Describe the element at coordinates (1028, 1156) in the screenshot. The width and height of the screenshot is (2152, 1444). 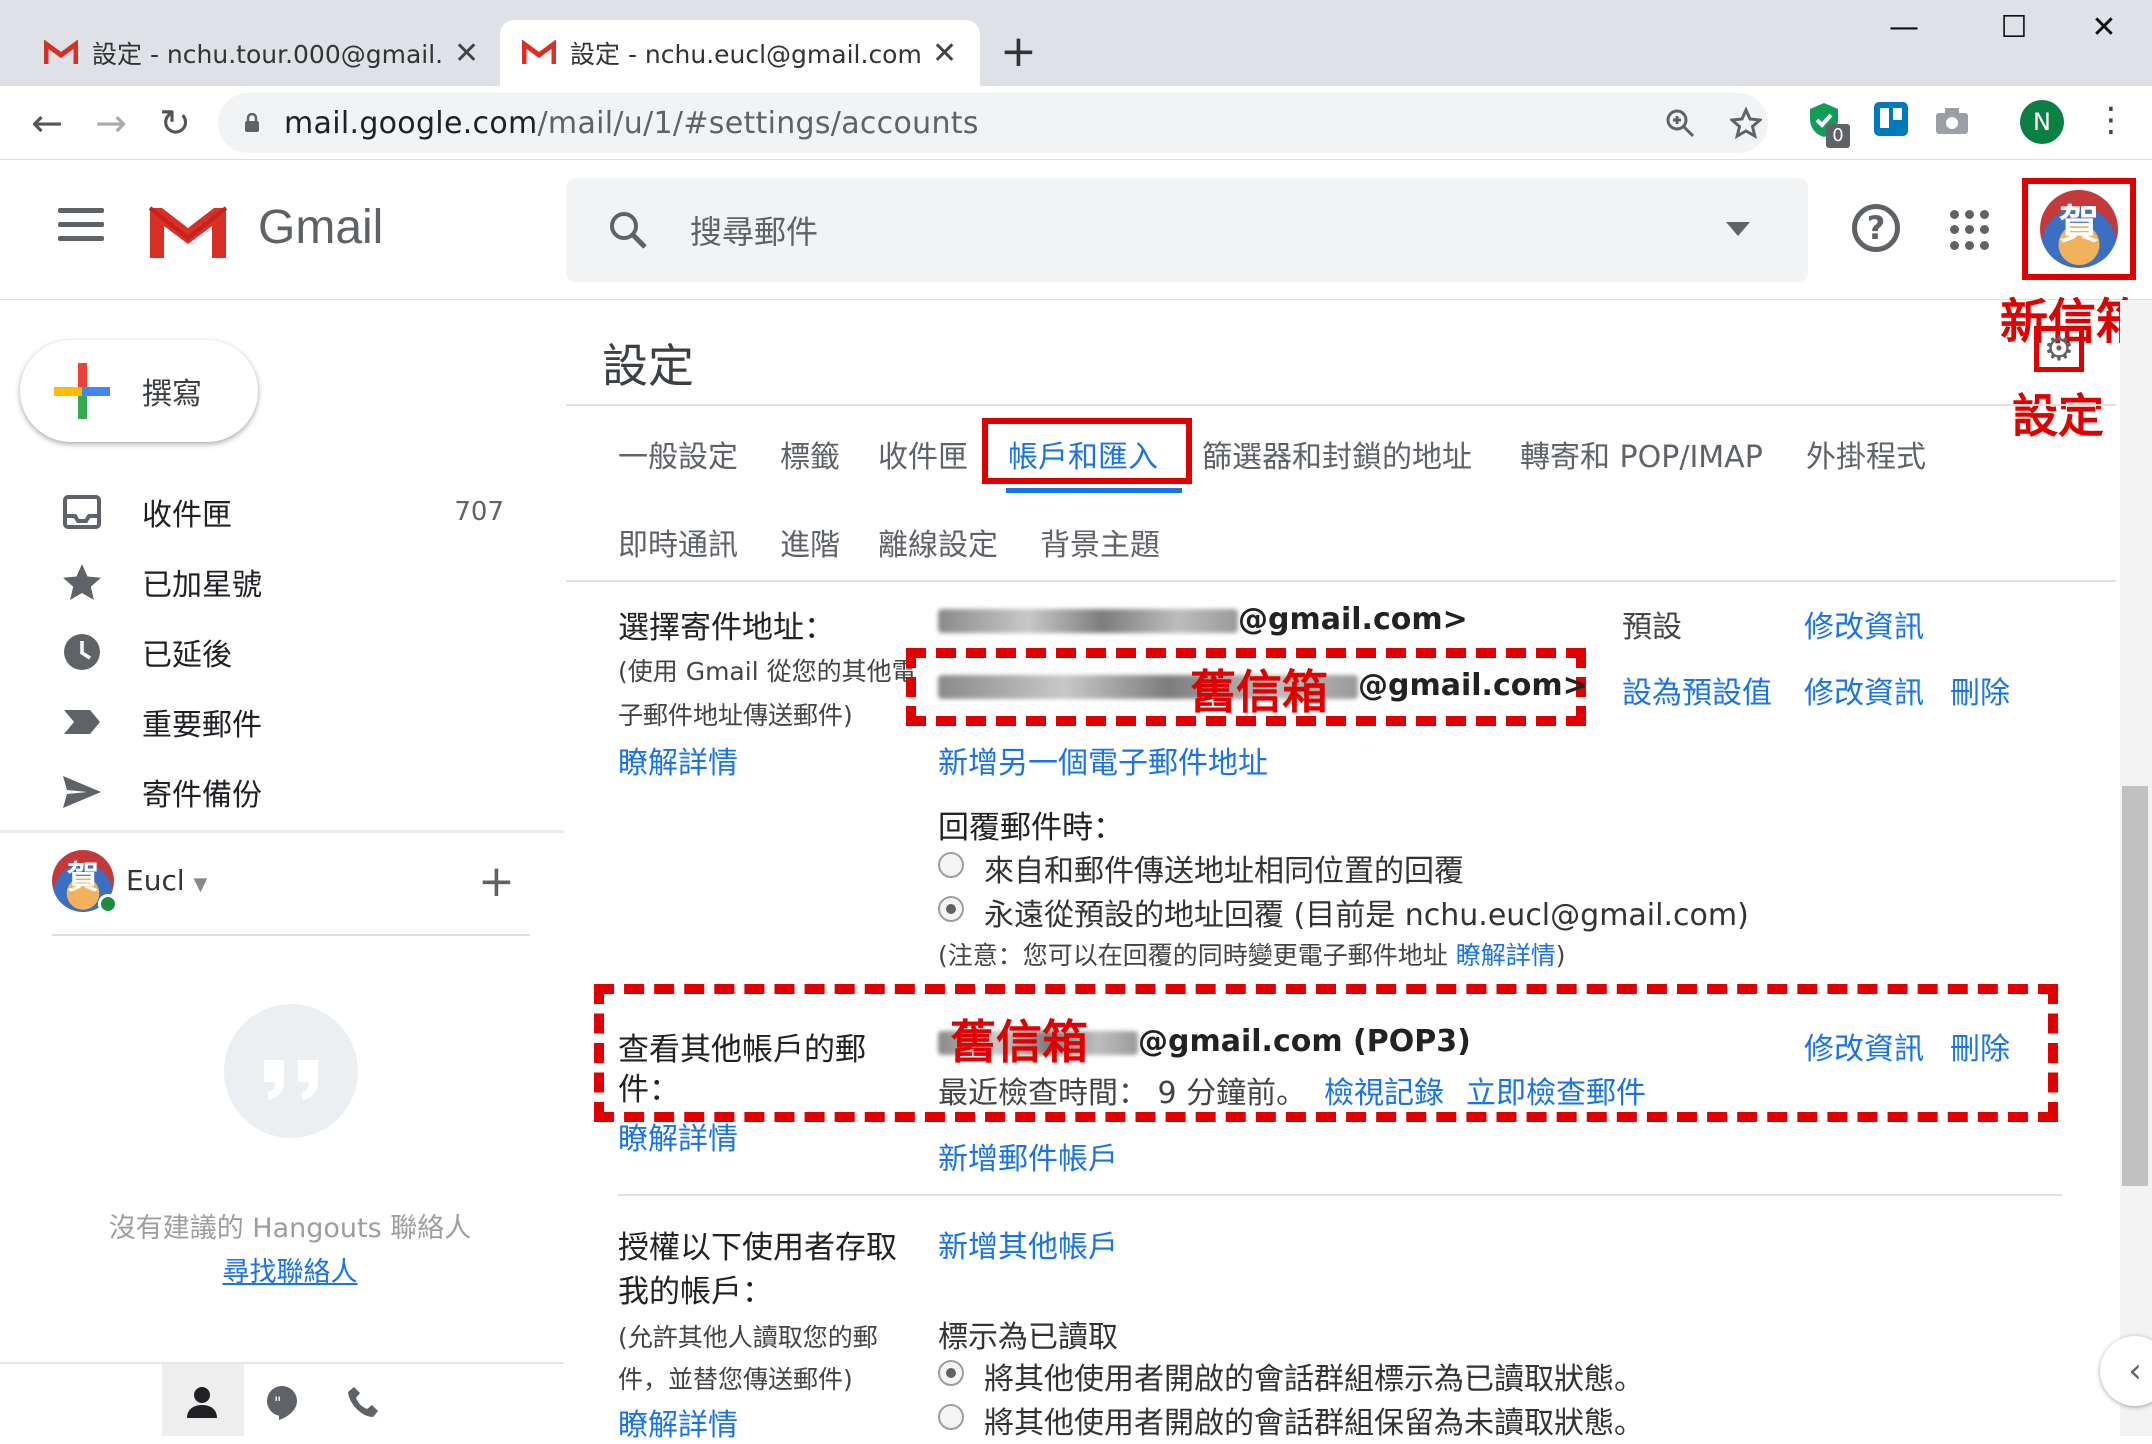
I see `add-mail-account-link: 新增郵件帳戶` at that location.